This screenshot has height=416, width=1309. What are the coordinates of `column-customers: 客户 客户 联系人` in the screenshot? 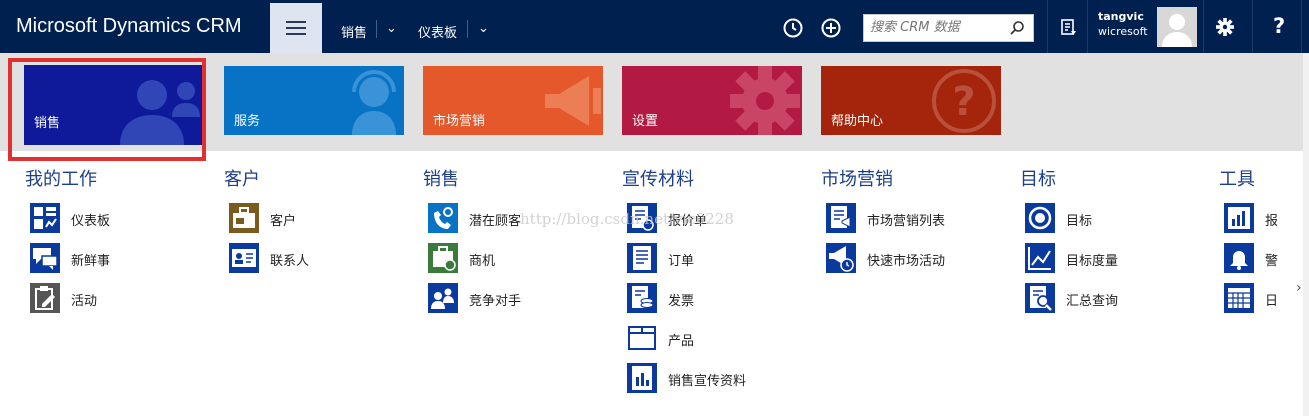 It's located at (266, 224).